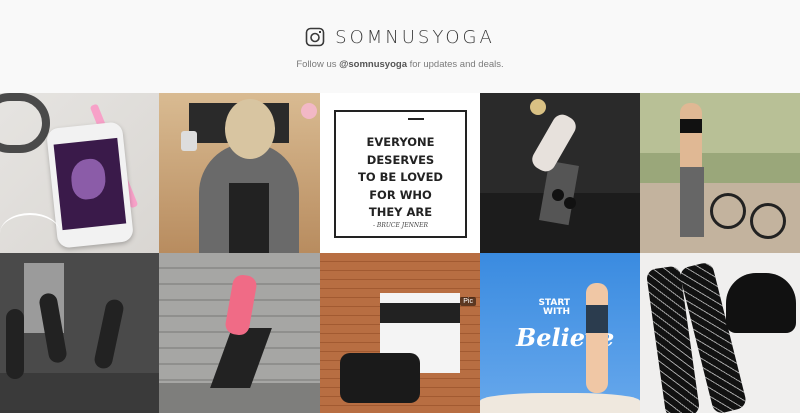 The width and height of the screenshot is (800, 413). Describe the element at coordinates (373, 64) in the screenshot. I see `instagram-handle-link: @somnusyoga` at that location.